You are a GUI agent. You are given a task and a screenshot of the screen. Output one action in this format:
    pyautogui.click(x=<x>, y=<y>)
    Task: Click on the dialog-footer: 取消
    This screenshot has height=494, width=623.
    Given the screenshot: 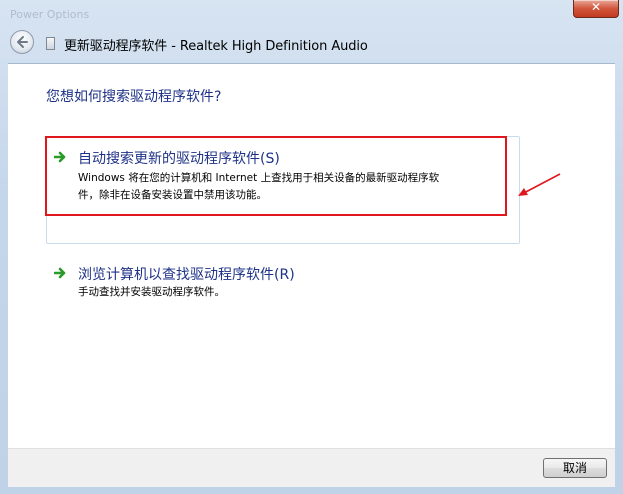 What is the action you would take?
    pyautogui.click(x=311, y=467)
    